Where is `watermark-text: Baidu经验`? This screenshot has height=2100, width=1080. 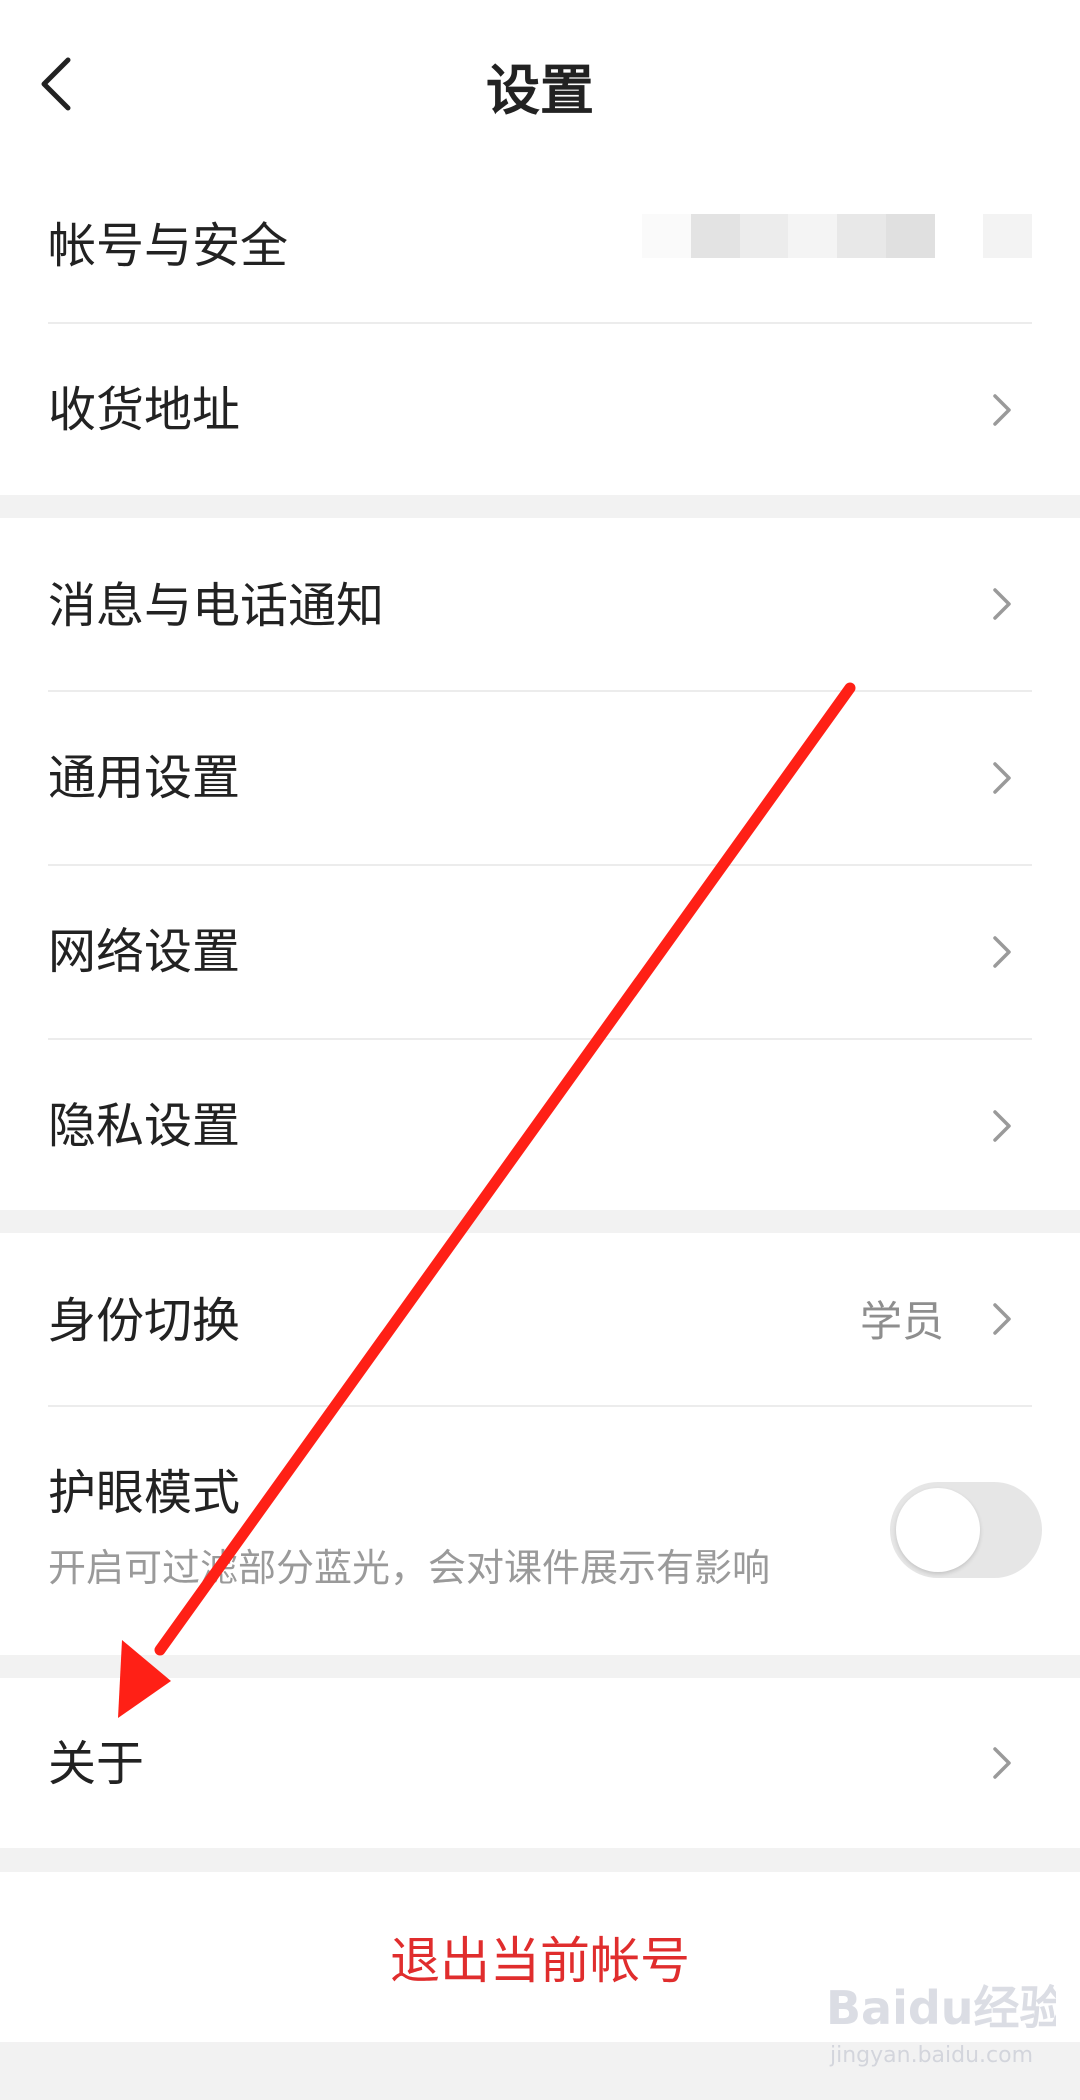 watermark-text: Baidu经验 is located at coordinates (941, 2008).